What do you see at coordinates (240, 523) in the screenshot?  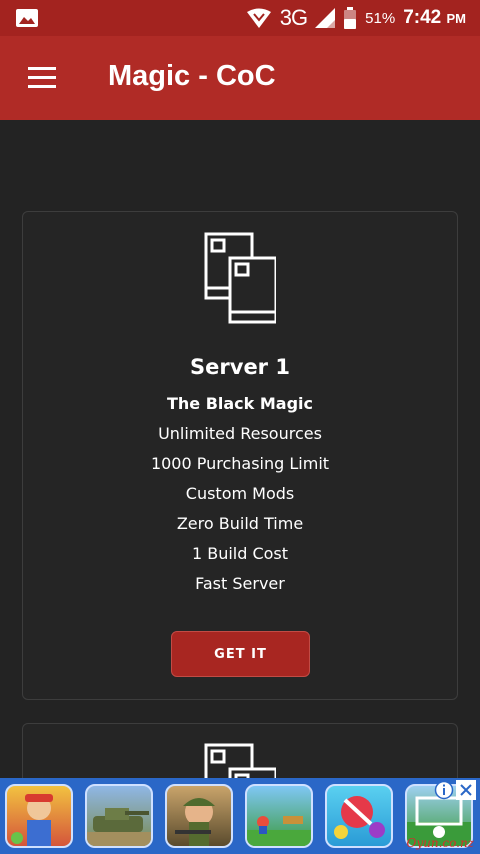 I see `feature-item: Zero Build Time` at bounding box center [240, 523].